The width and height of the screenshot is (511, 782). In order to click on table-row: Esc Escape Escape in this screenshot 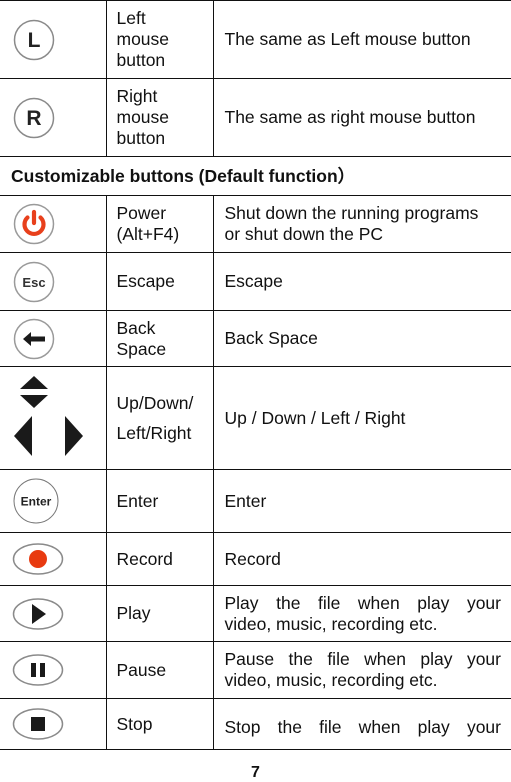, I will do `click(255, 281)`.